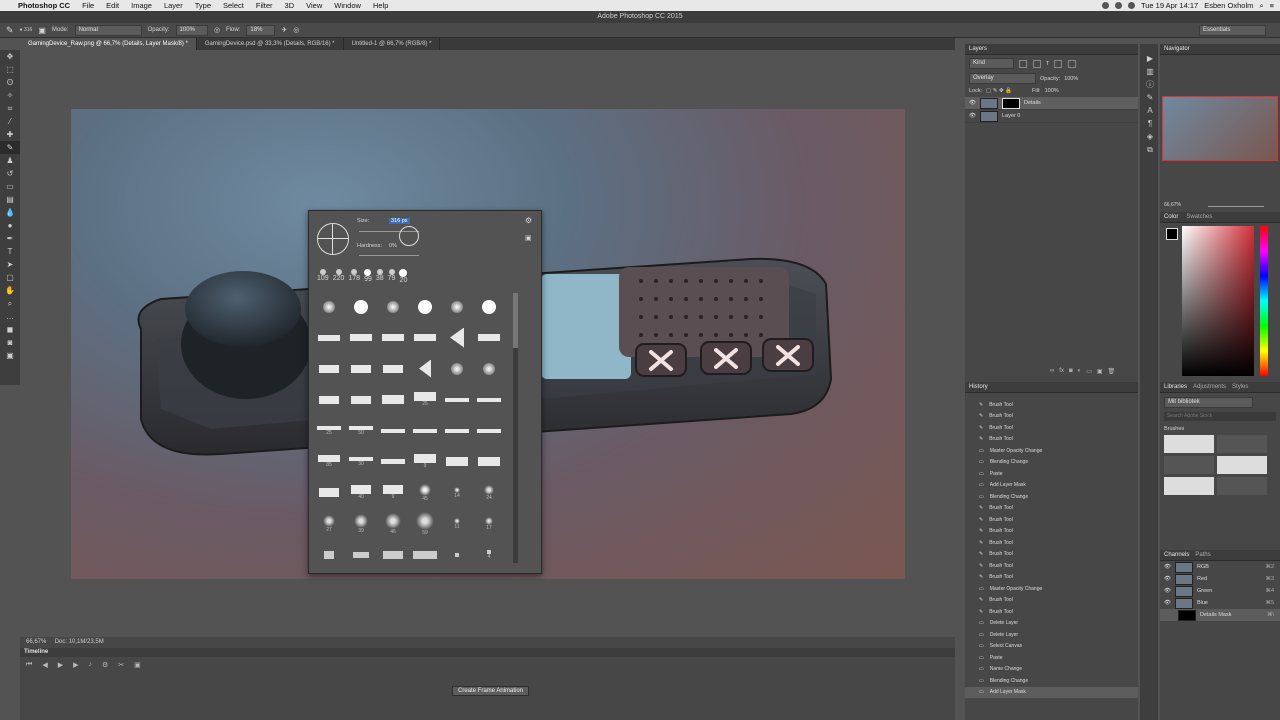 The width and height of the screenshot is (1280, 720). Describe the element at coordinates (1072, 63) in the screenshot. I see `filter-smart-icon` at that location.